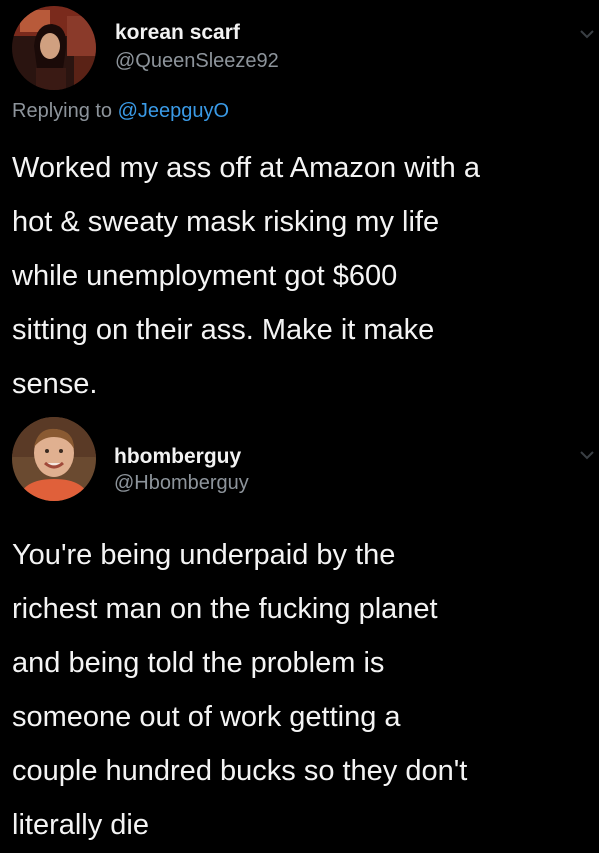 The height and width of the screenshot is (853, 599). I want to click on display-name: korean scarf, so click(177, 33).